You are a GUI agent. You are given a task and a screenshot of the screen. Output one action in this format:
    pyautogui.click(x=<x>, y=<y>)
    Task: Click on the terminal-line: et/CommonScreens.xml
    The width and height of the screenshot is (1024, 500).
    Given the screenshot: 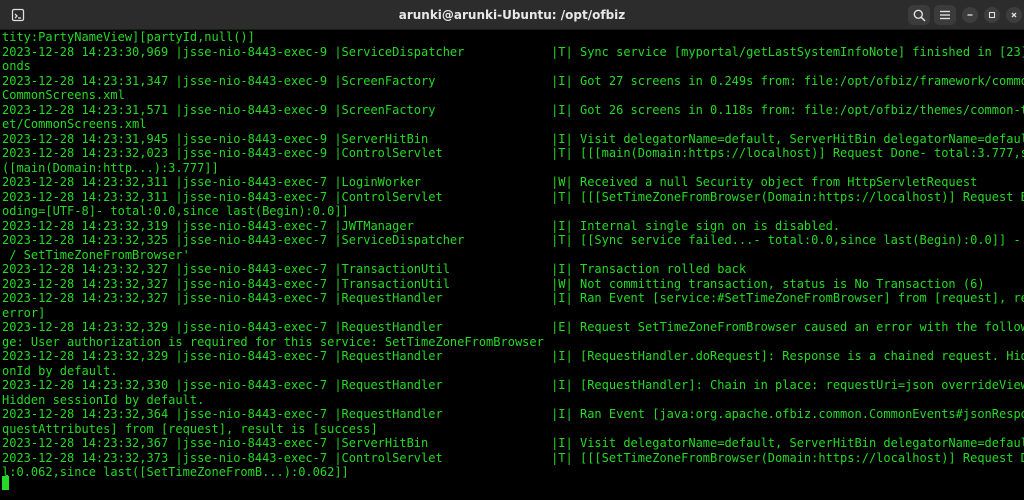 What is the action you would take?
    pyautogui.click(x=74, y=124)
    